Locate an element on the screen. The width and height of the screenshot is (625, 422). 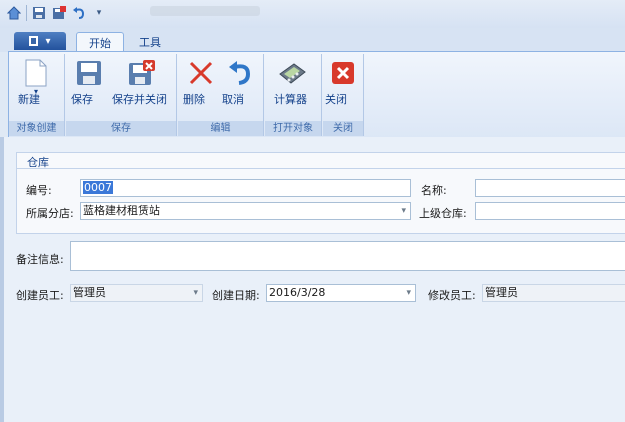
new-document-icon is located at coordinates (36, 73).